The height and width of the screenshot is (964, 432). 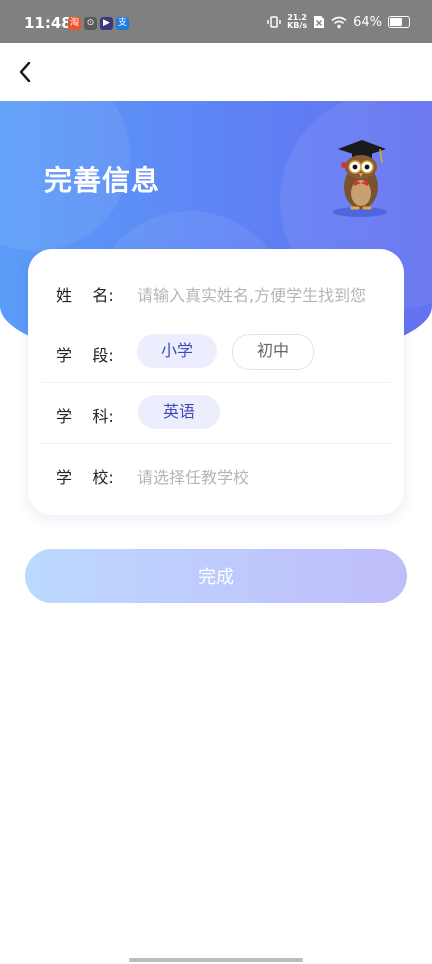 I want to click on taobao-icon: 淘, so click(x=74, y=23).